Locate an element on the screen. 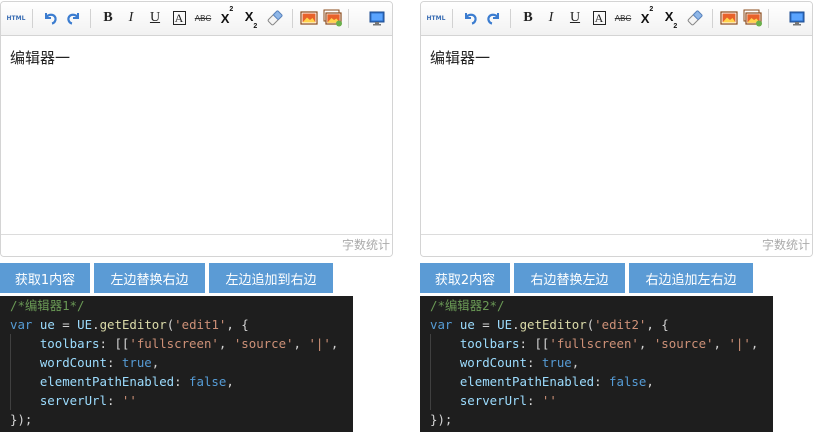  get-content-button: 获取1内容 is located at coordinates (45, 278).